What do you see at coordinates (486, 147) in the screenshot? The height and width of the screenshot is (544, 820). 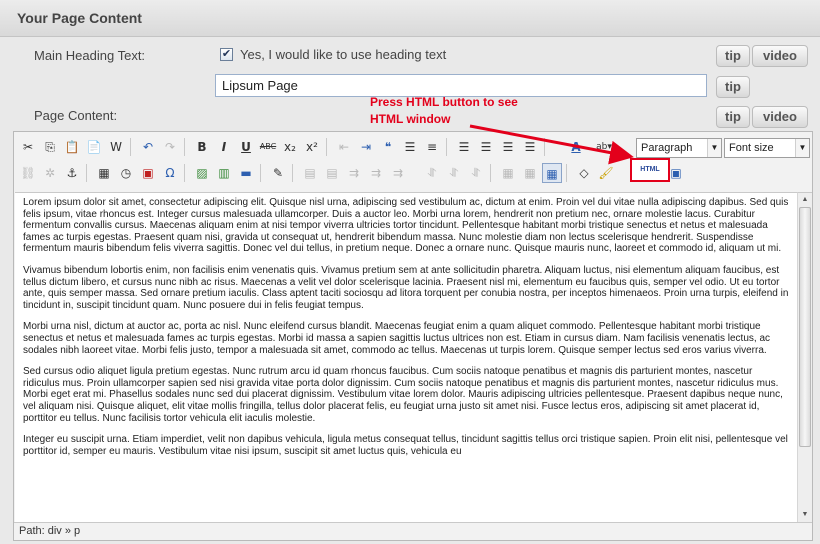 I see `align-center-icon: ☰` at bounding box center [486, 147].